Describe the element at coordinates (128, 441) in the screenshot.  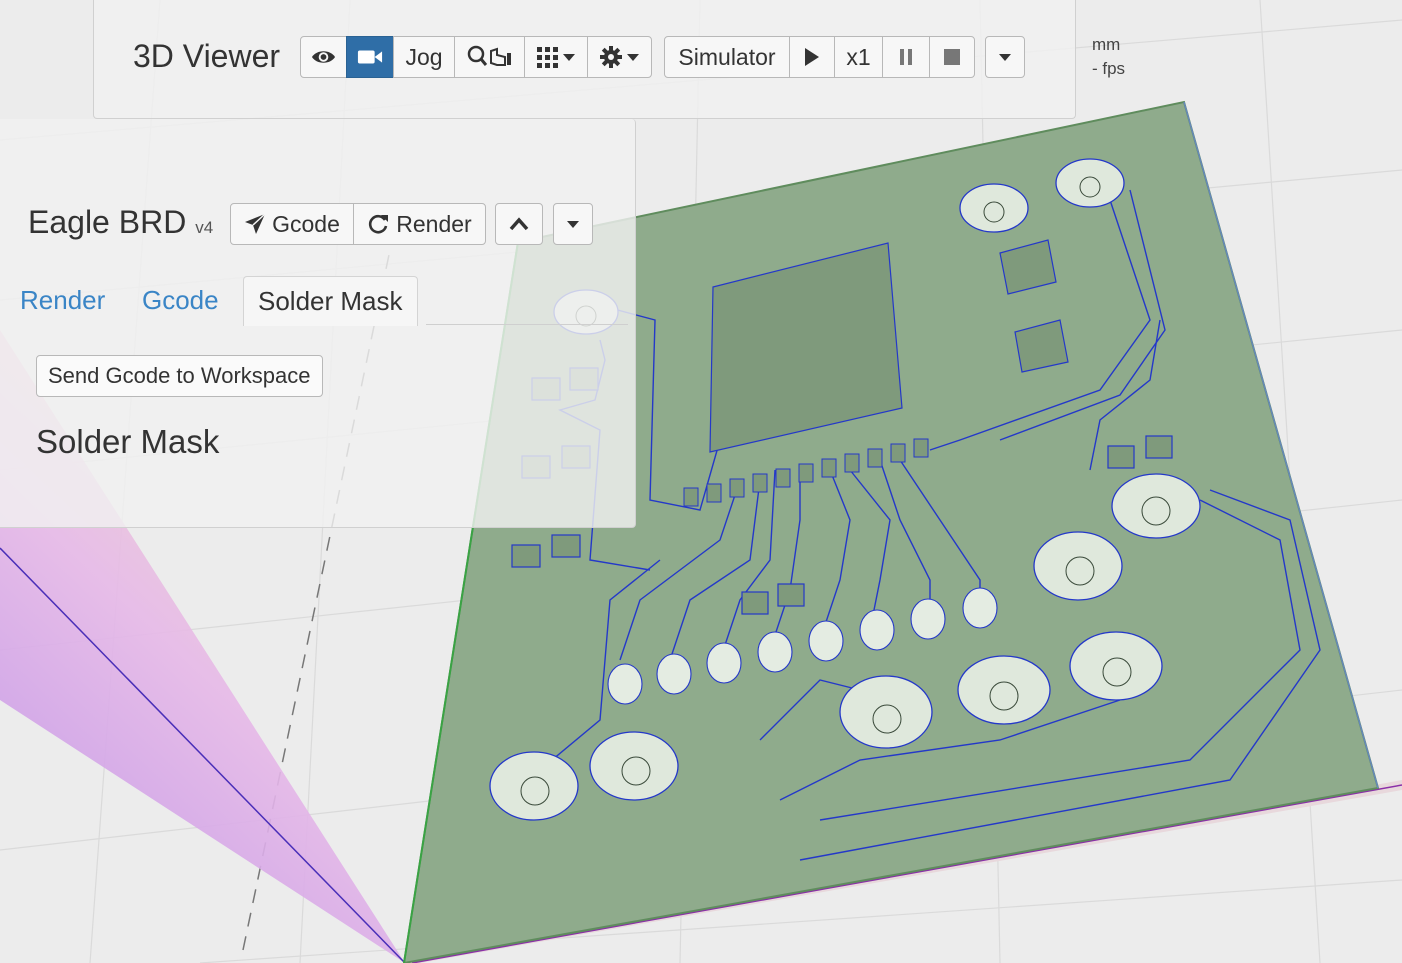
I see `section-heading: Solder Mask` at that location.